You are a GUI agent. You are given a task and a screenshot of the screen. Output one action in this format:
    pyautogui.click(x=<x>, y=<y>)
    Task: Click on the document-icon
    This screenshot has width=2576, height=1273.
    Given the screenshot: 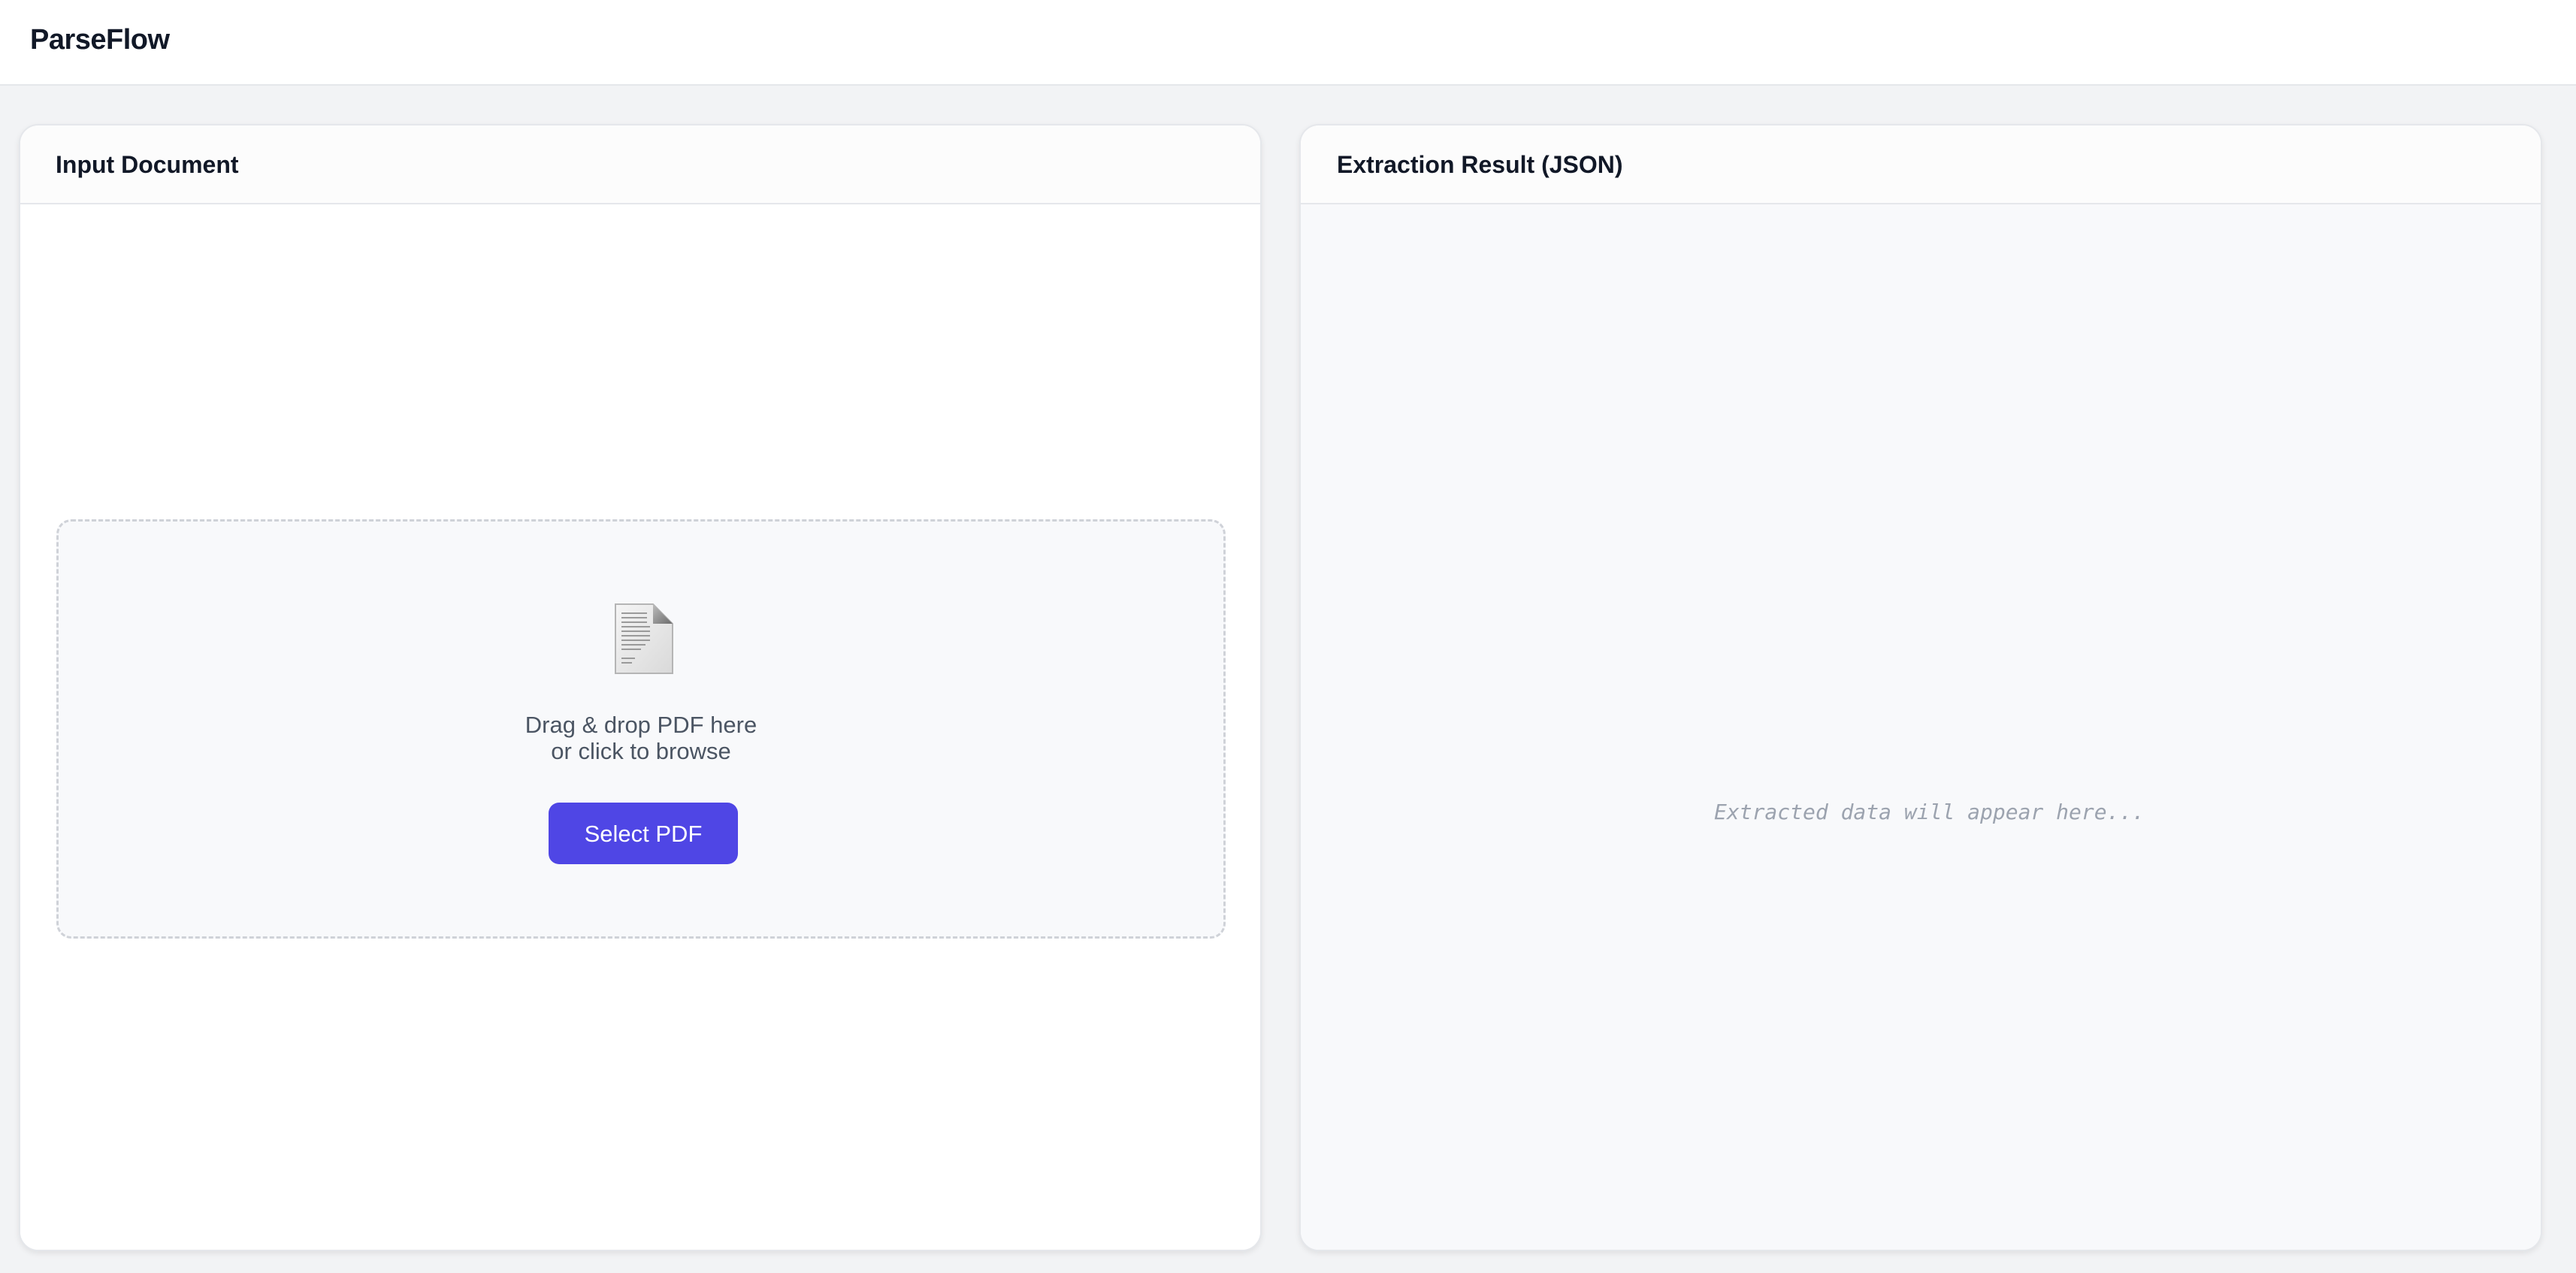 What is the action you would take?
    pyautogui.click(x=644, y=639)
    